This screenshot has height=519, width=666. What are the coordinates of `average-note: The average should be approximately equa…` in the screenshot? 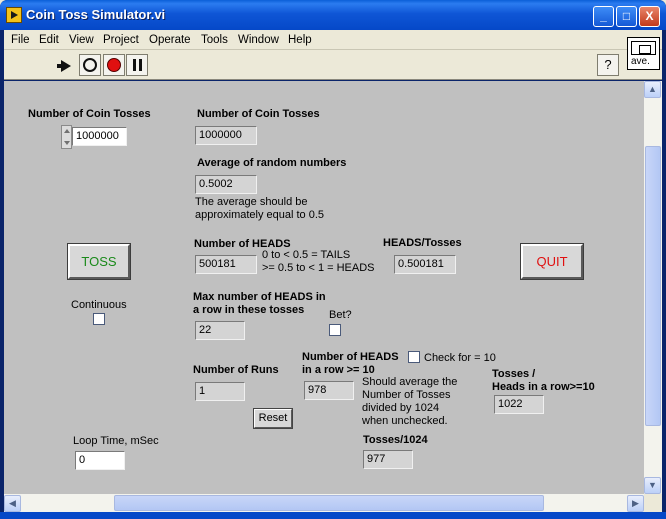 It's located at (260, 208).